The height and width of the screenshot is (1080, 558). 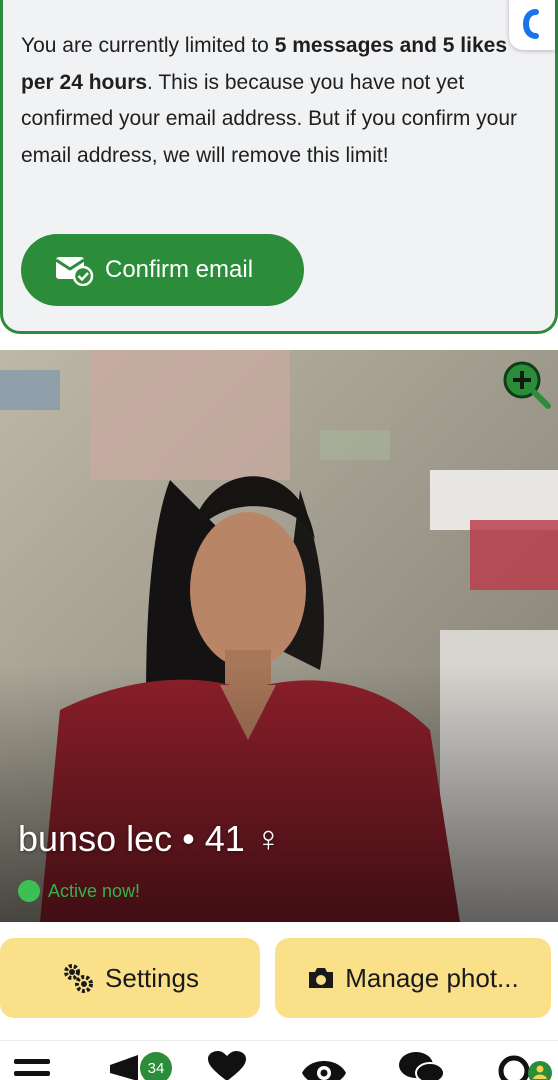 I want to click on confirm-email-label: Confirm email, so click(x=179, y=269).